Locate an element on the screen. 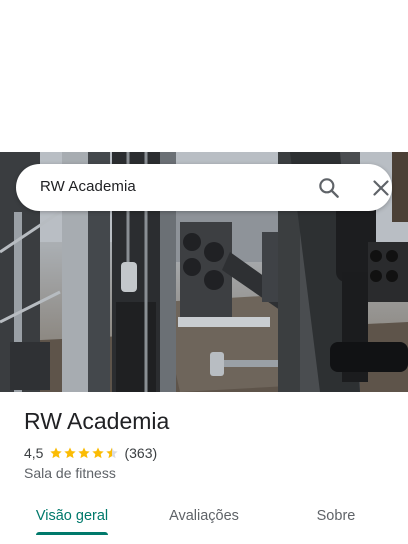 This screenshot has width=408, height=544. tab-reviews: Avaliações is located at coordinates (204, 516).